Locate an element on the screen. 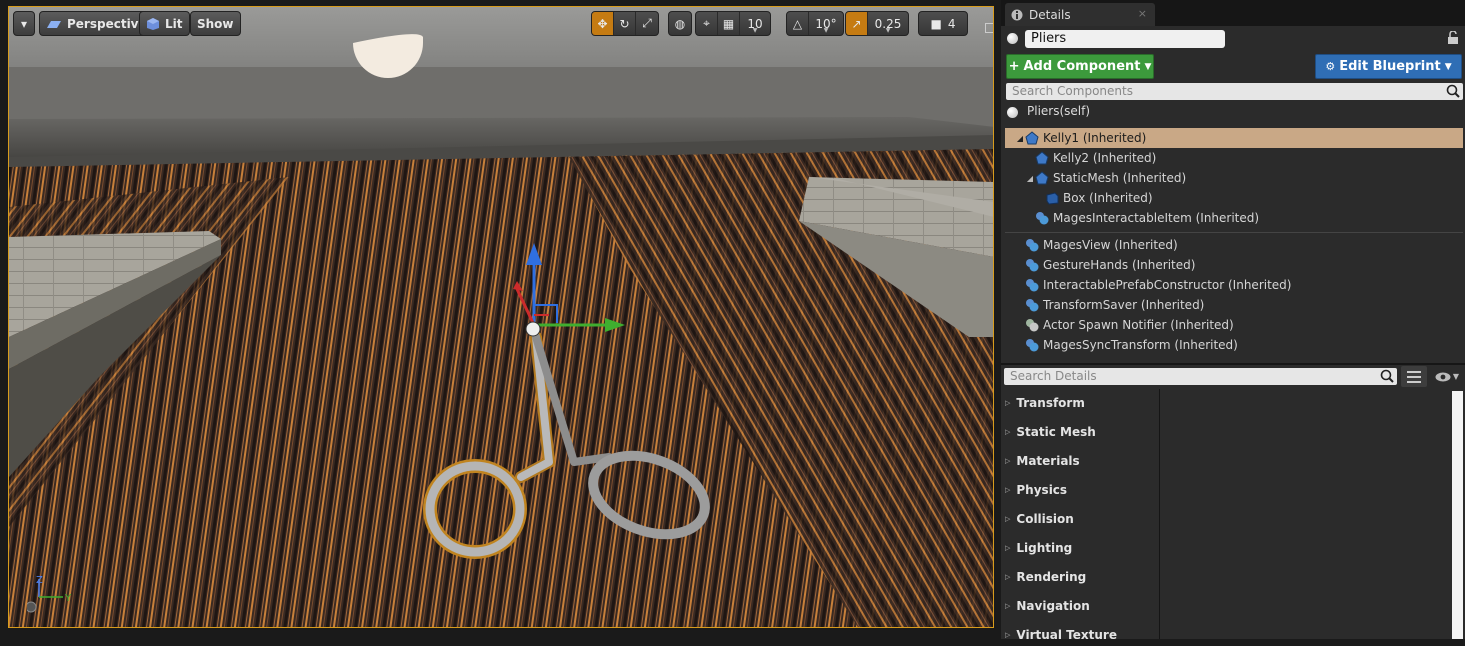 This screenshot has width=1465, height=646. edit-blueprint-button: ⚙ Edit Blueprint ▼ is located at coordinates (1388, 66).